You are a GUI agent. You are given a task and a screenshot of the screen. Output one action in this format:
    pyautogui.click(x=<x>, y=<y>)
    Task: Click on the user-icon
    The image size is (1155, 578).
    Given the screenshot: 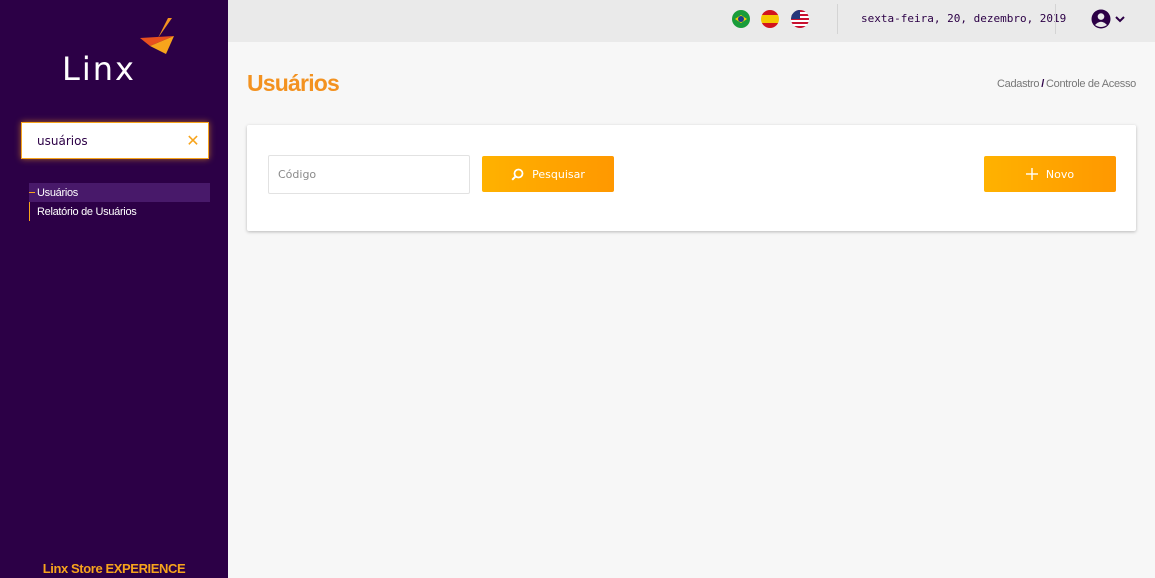 What is the action you would take?
    pyautogui.click(x=1101, y=19)
    